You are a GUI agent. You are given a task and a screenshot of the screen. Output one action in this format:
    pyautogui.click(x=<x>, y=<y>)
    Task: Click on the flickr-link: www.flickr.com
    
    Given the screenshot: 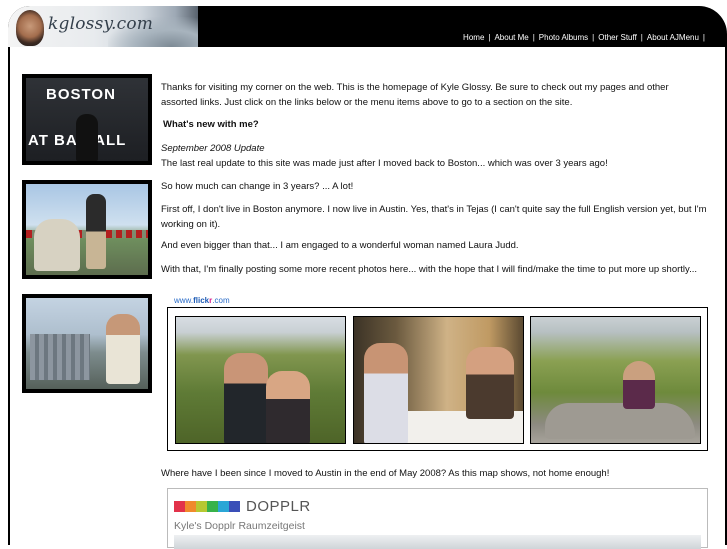 What is the action you would take?
    pyautogui.click(x=202, y=300)
    